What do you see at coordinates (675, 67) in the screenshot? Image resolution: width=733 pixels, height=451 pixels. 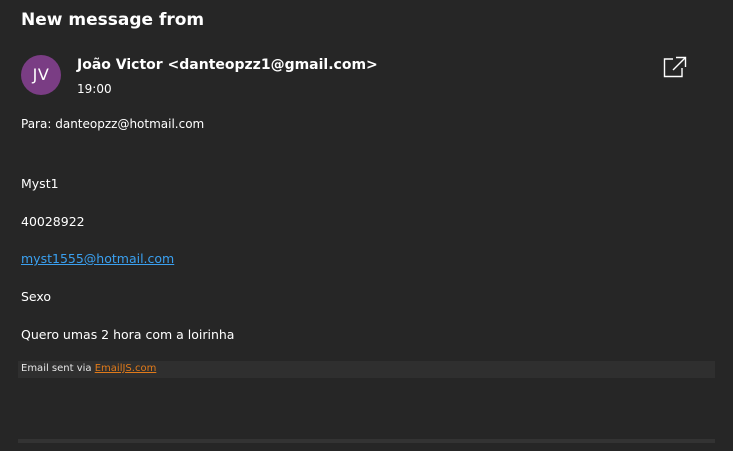 I see `open-in-new-window-icon` at bounding box center [675, 67].